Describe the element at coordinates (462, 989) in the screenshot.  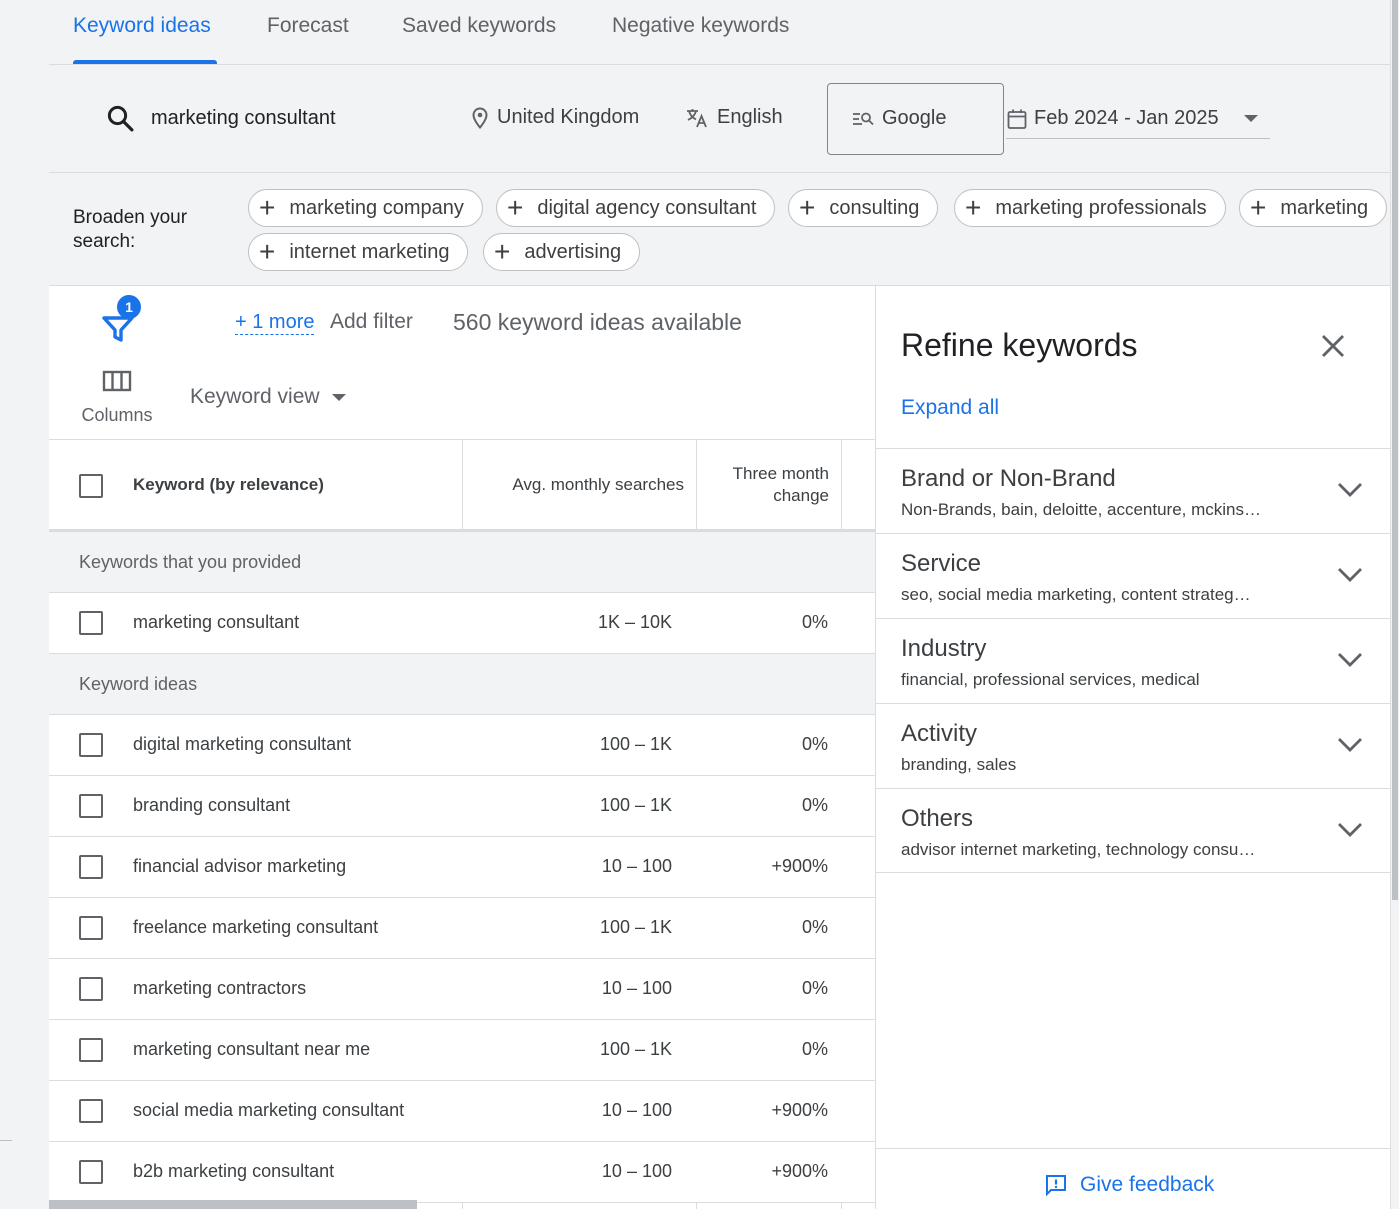
I see `table-row: marketing contractors 10 – 100 0%` at that location.